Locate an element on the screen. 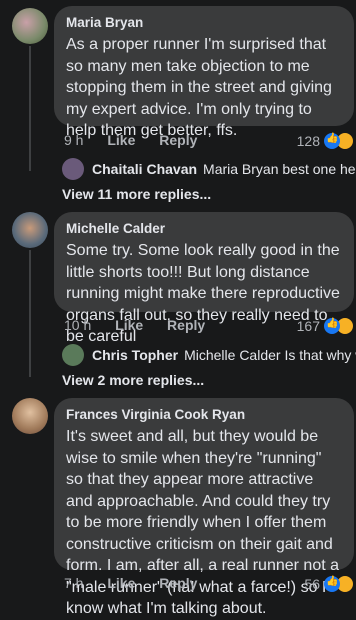  timestamp: 10 h is located at coordinates (77, 325).